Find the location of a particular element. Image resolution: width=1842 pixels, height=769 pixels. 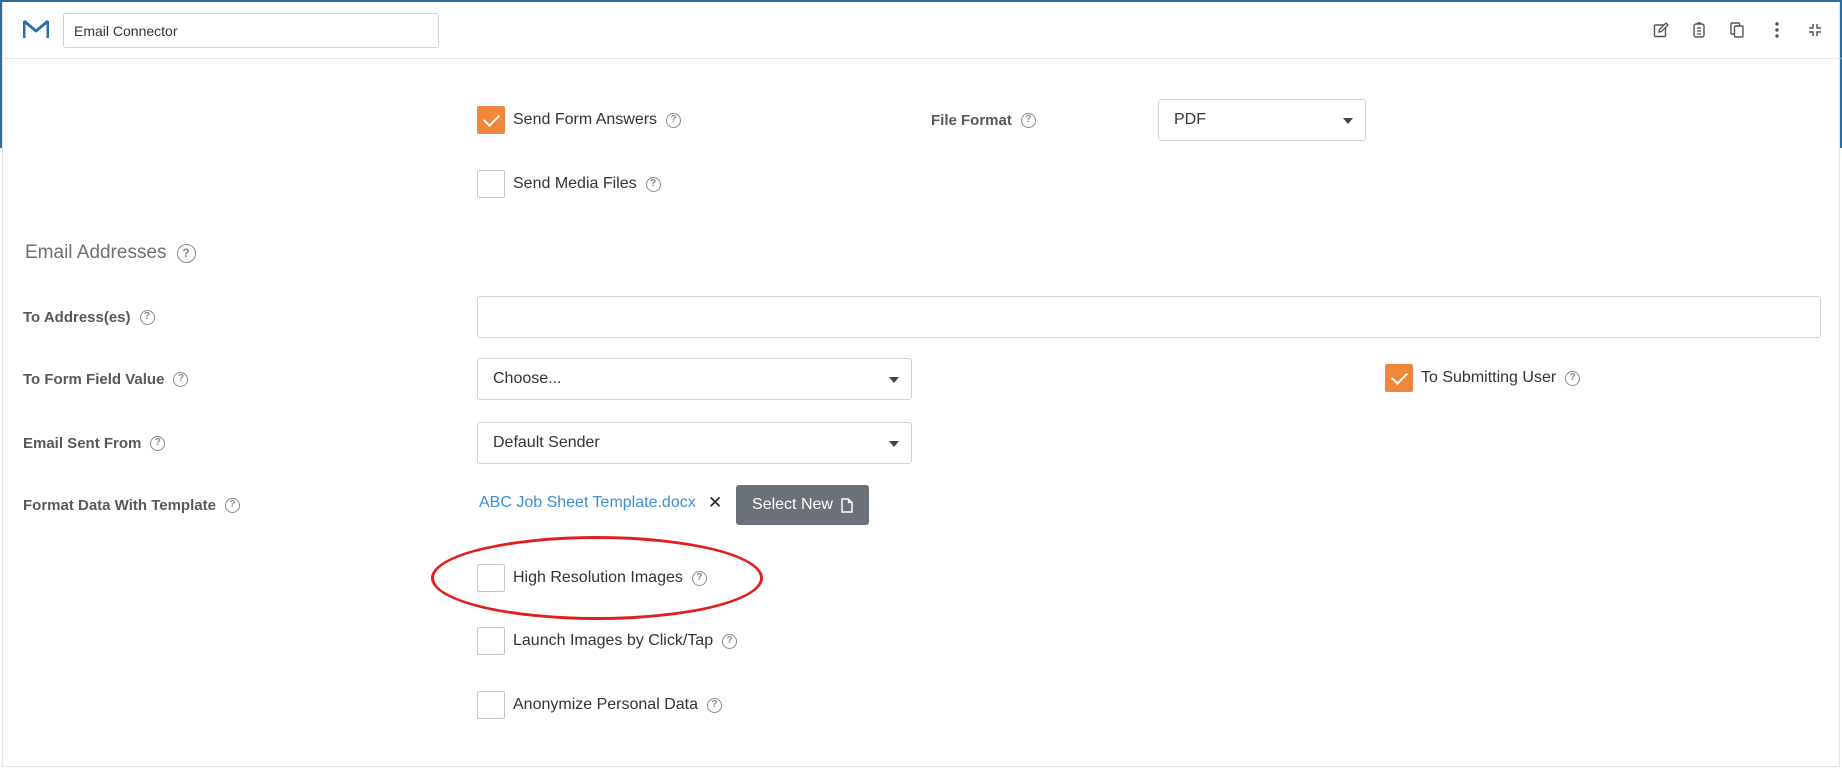

select-new-template-button: Select New is located at coordinates (802, 505).